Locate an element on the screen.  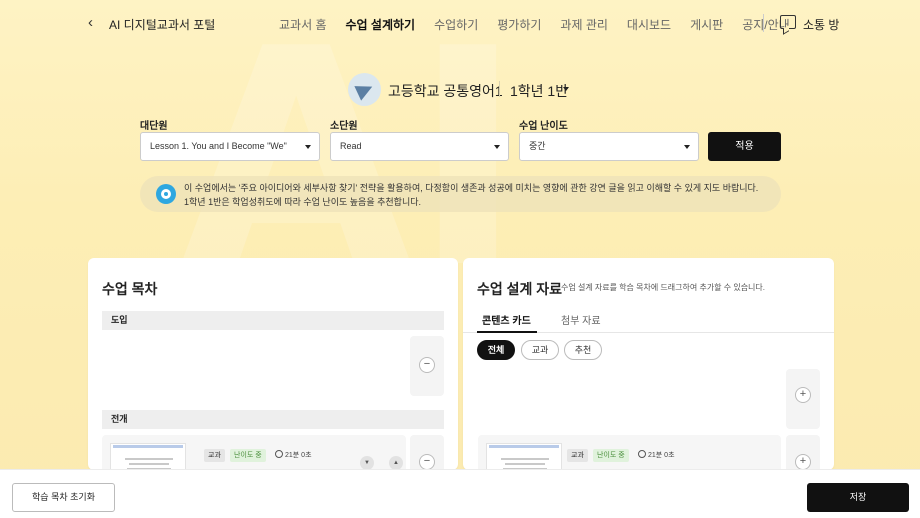
apply-button: 적용 is located at coordinates (744, 146).